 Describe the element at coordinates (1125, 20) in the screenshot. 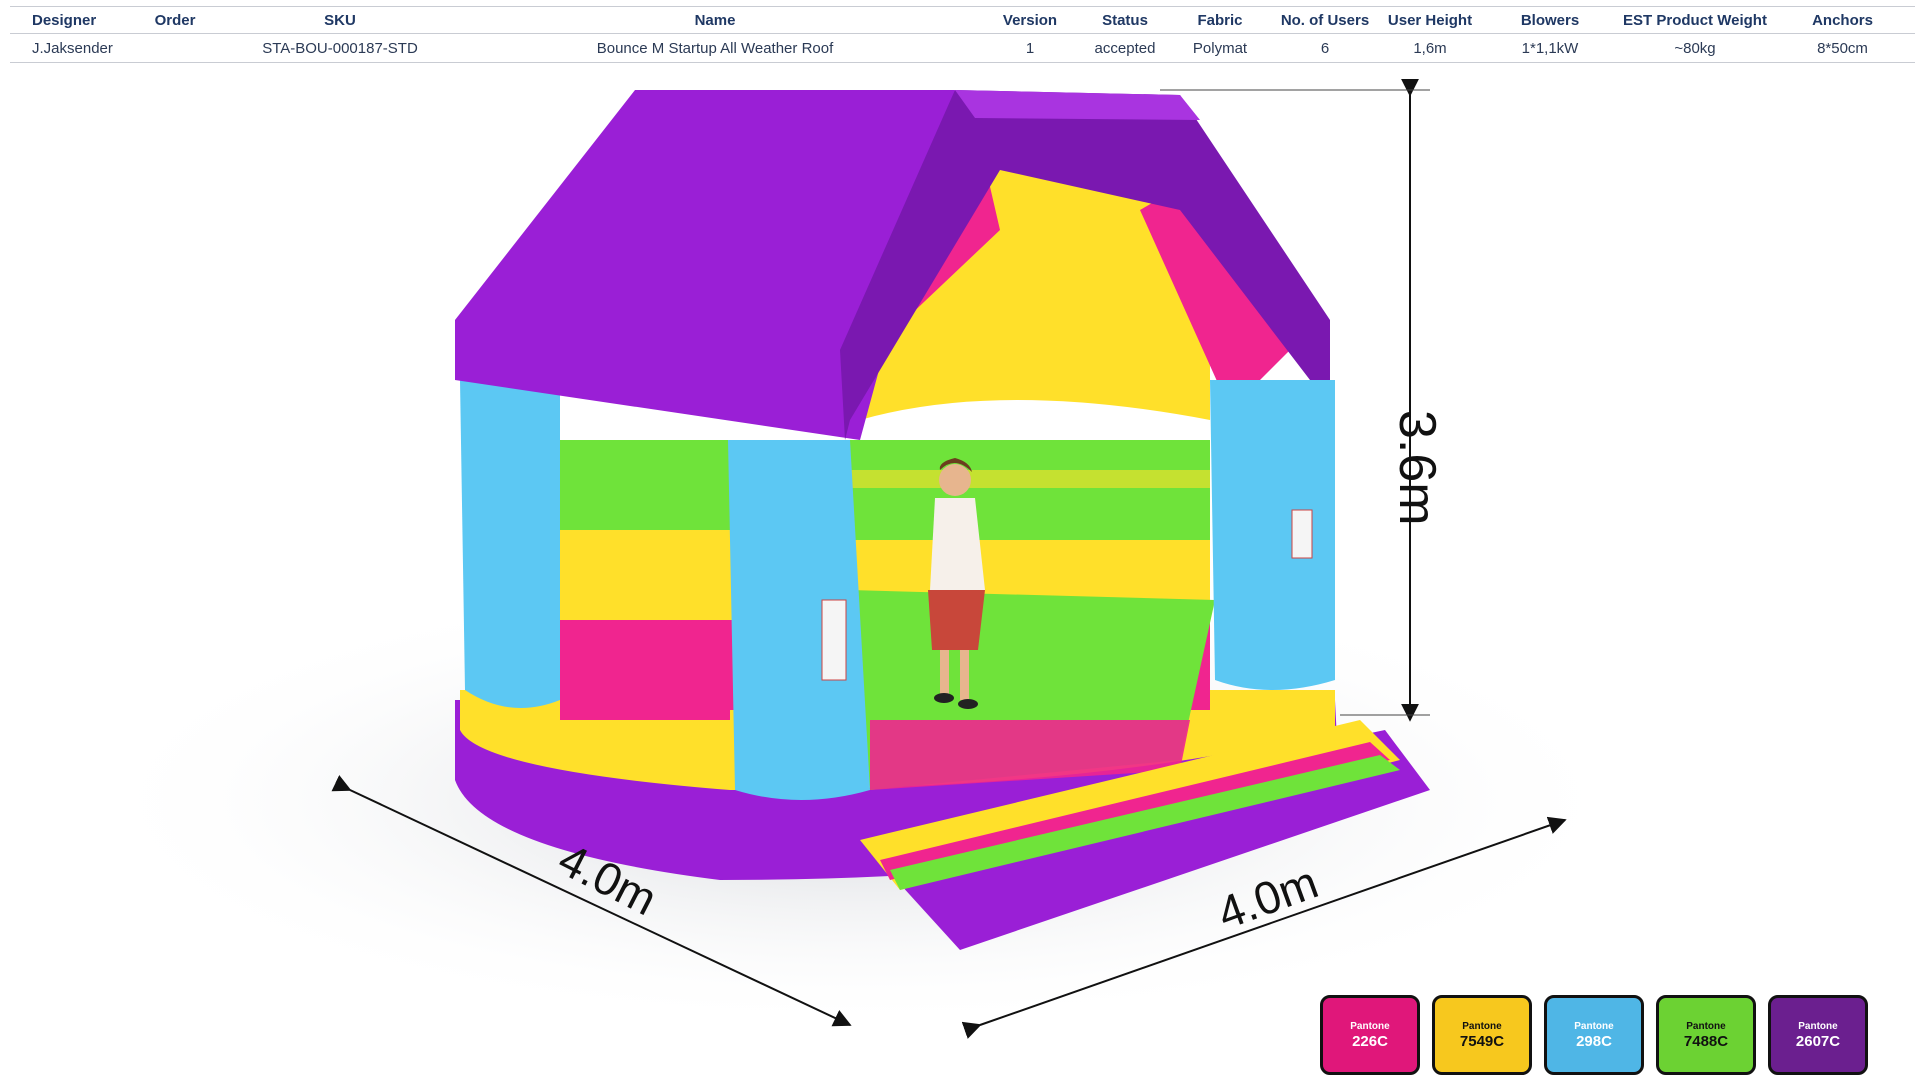

I see `header-status: Status` at that location.